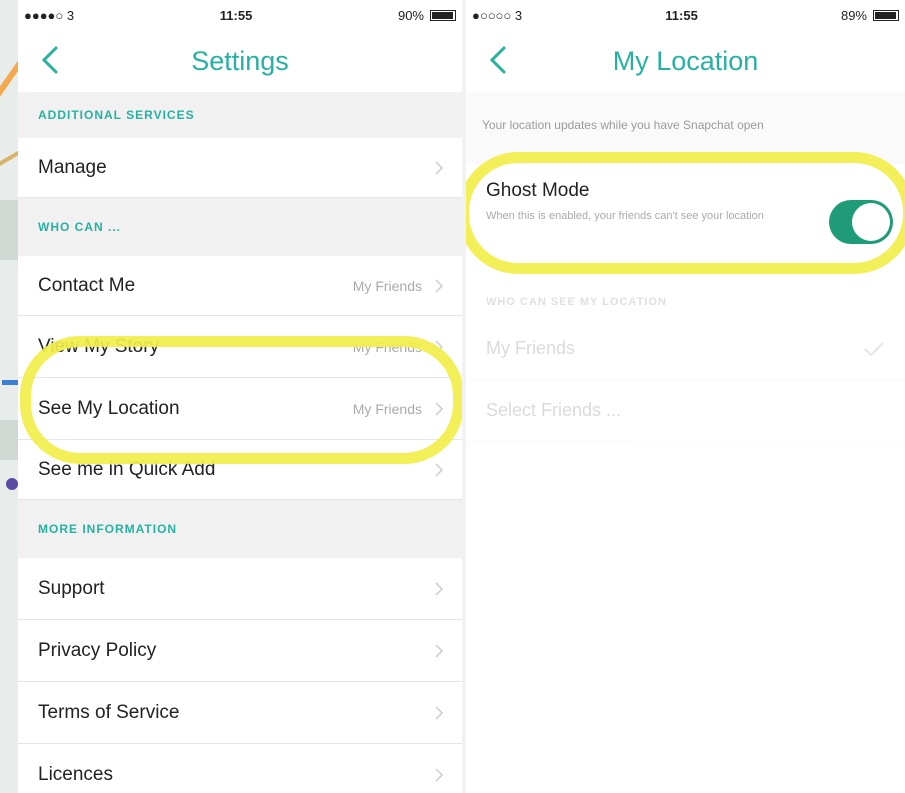  What do you see at coordinates (497, 15) in the screenshot?
I see `signal-indicator: ●○○○○ 3` at bounding box center [497, 15].